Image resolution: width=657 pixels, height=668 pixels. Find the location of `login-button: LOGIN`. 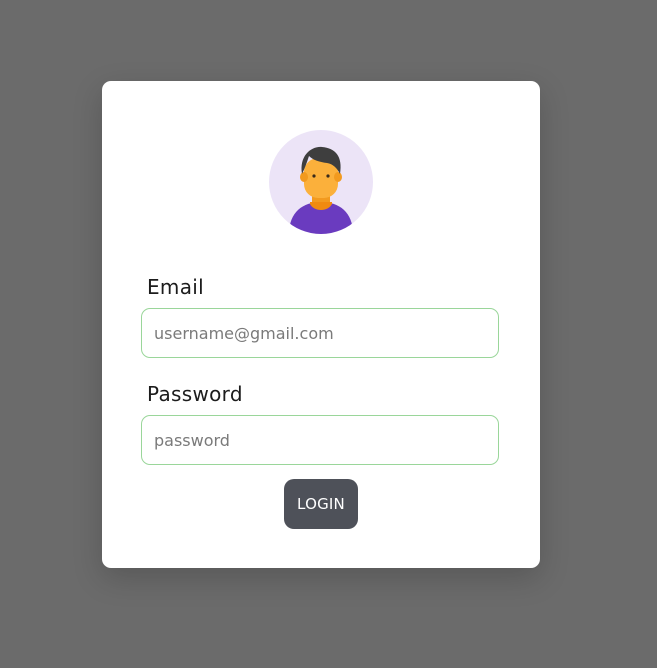

login-button: LOGIN is located at coordinates (321, 504).